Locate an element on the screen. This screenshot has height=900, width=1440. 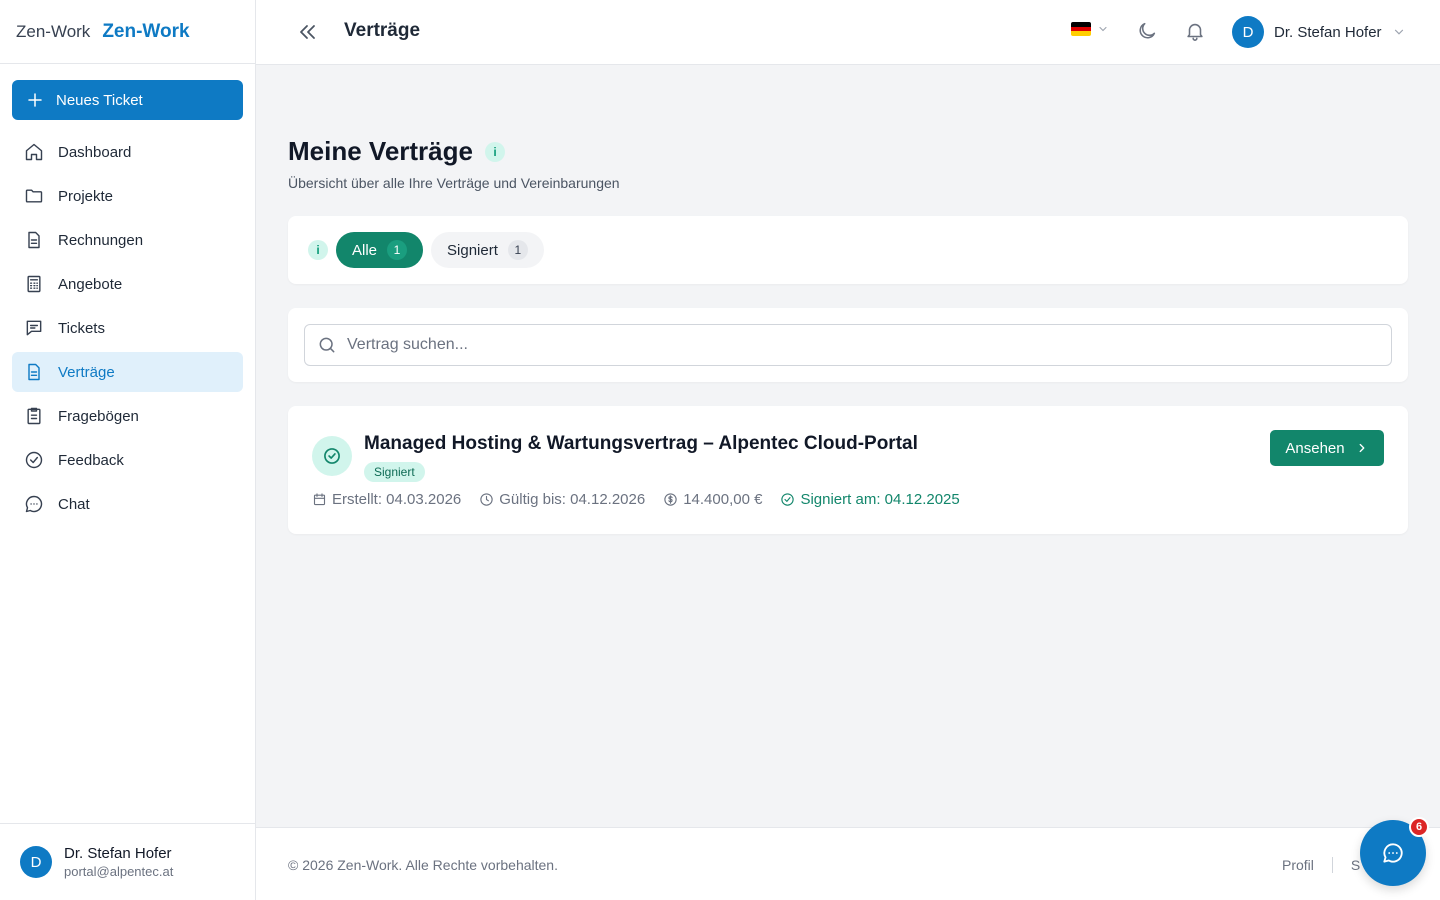
footer-link-profil: Profil is located at coordinates (1298, 865).